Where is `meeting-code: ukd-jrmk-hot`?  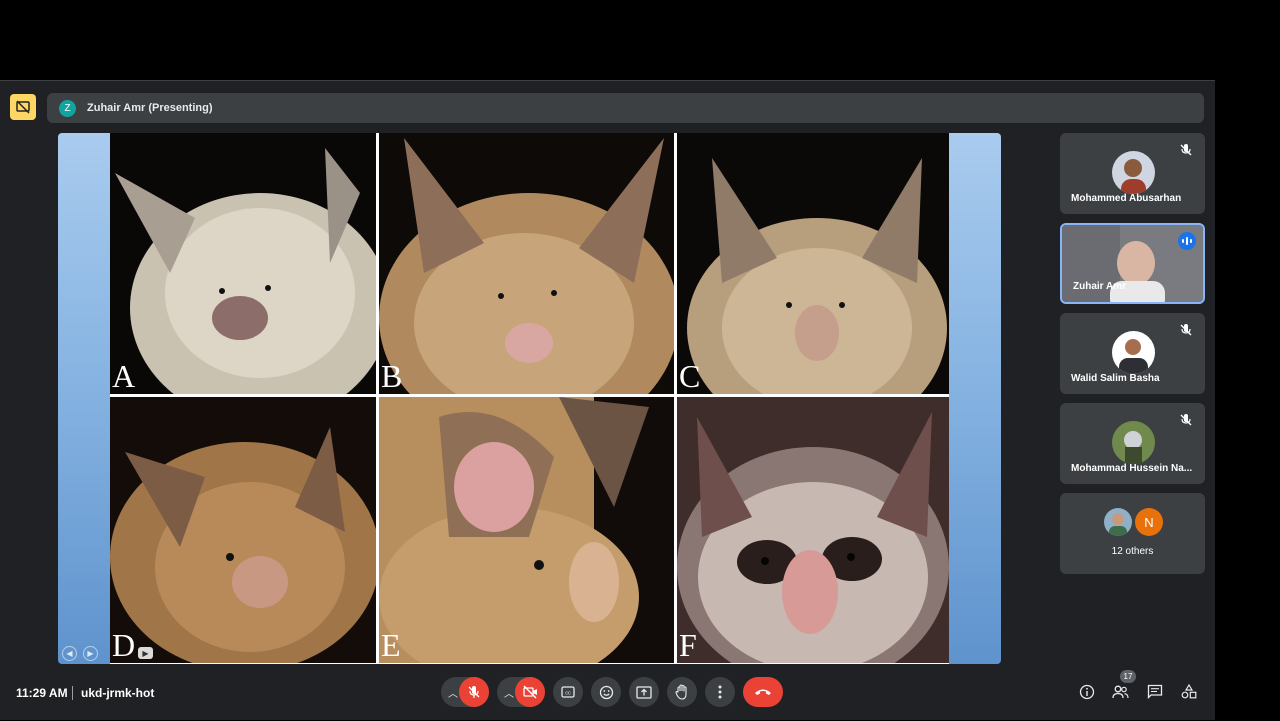 meeting-code: ukd-jrmk-hot is located at coordinates (118, 693).